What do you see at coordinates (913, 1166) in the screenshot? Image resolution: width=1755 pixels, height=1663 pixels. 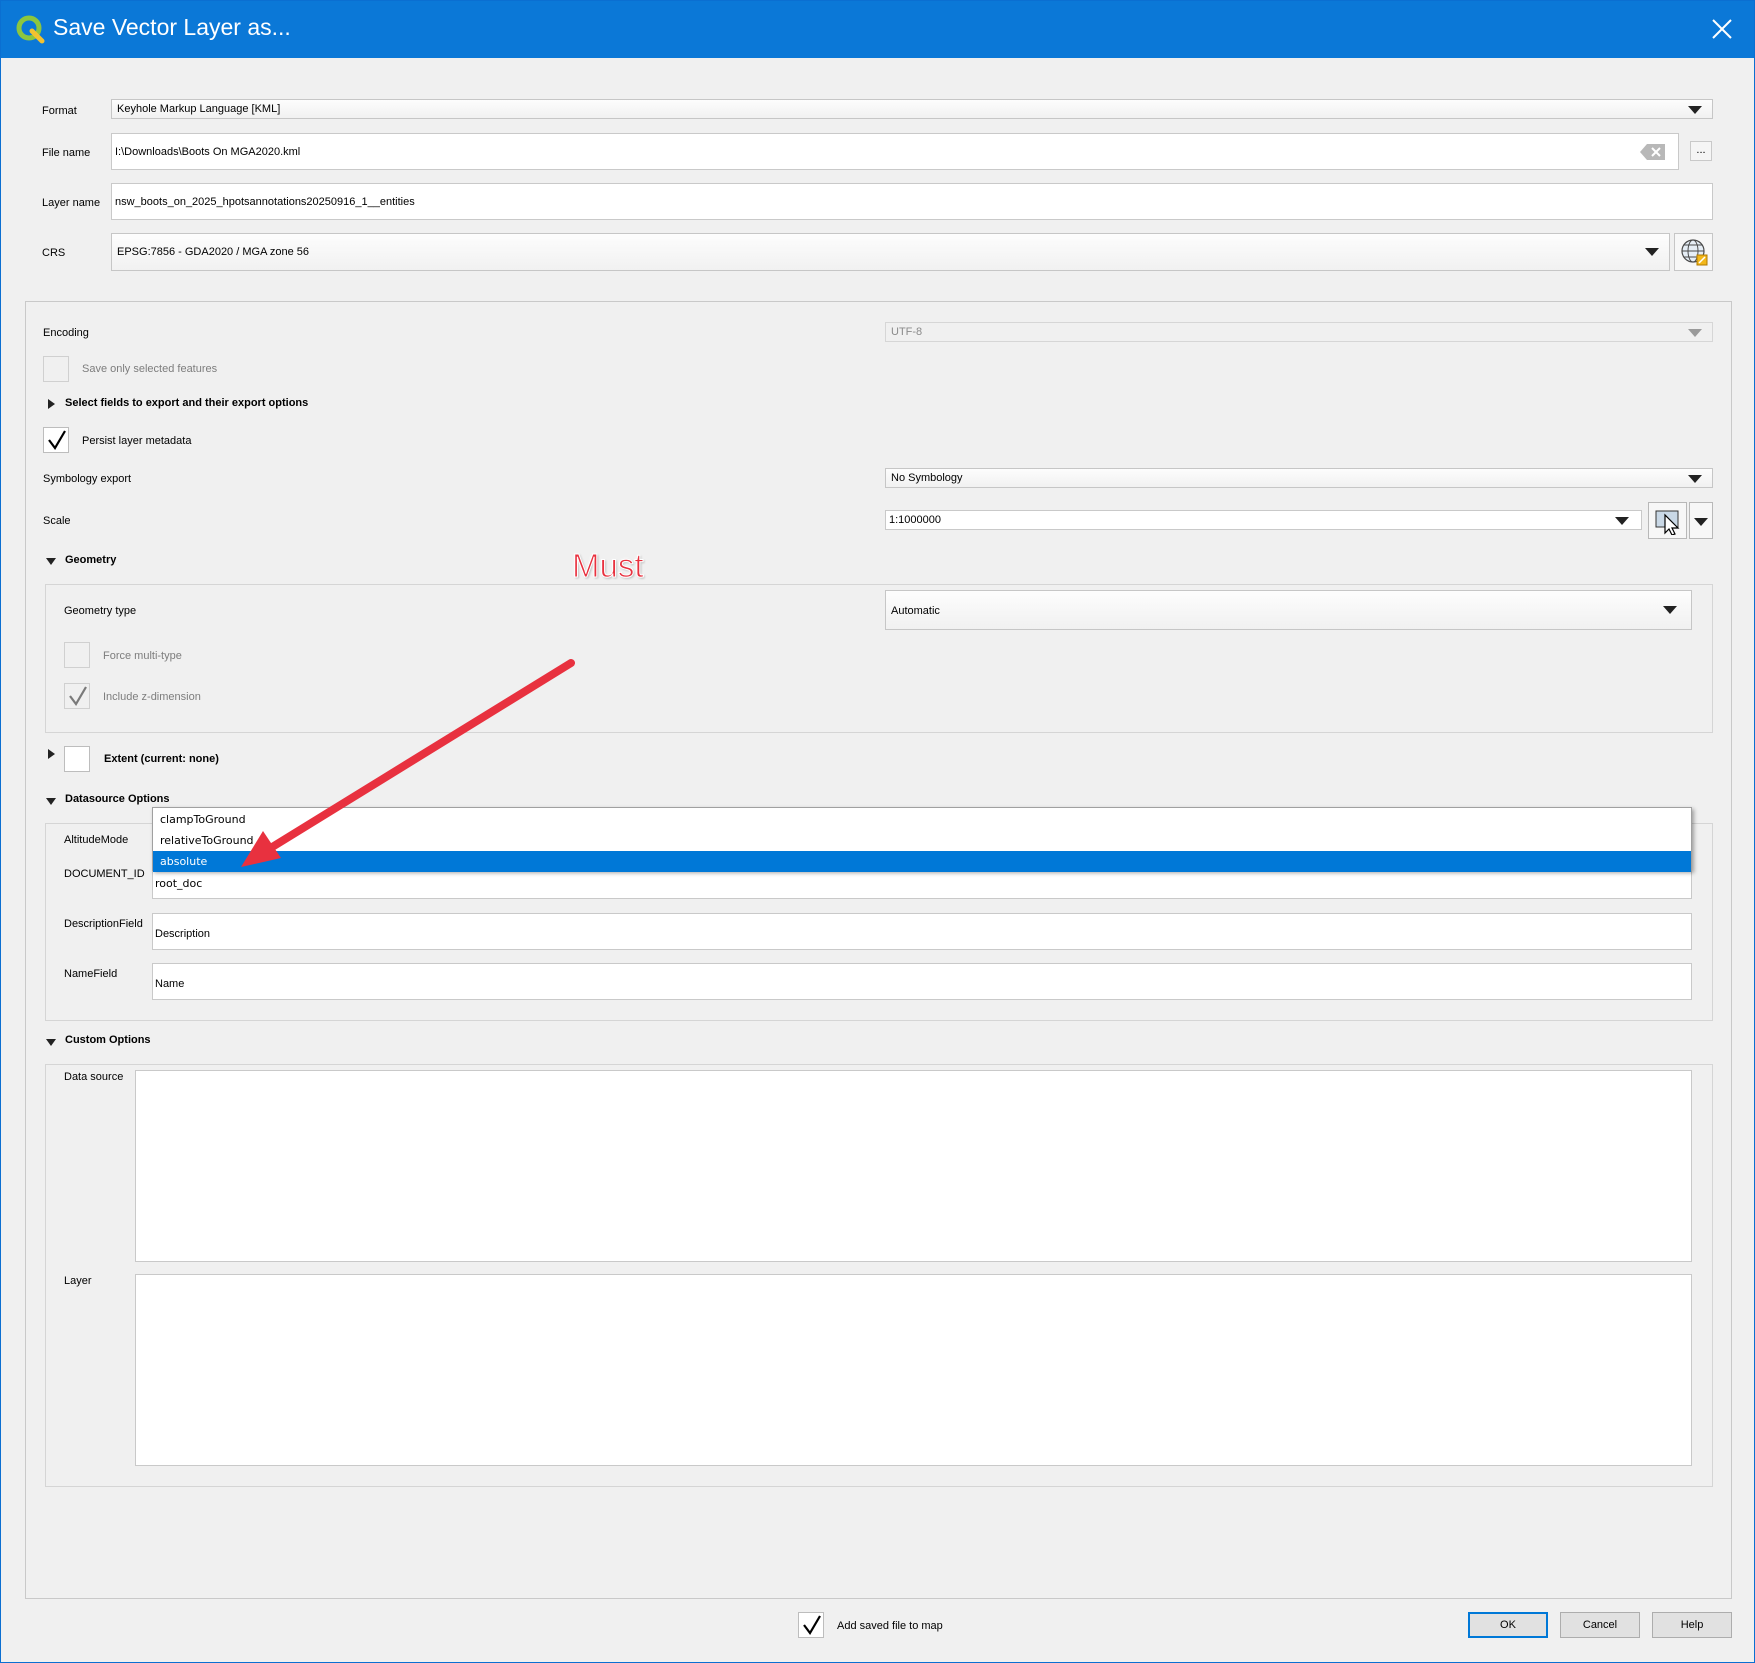 I see `data-source-textarea` at bounding box center [913, 1166].